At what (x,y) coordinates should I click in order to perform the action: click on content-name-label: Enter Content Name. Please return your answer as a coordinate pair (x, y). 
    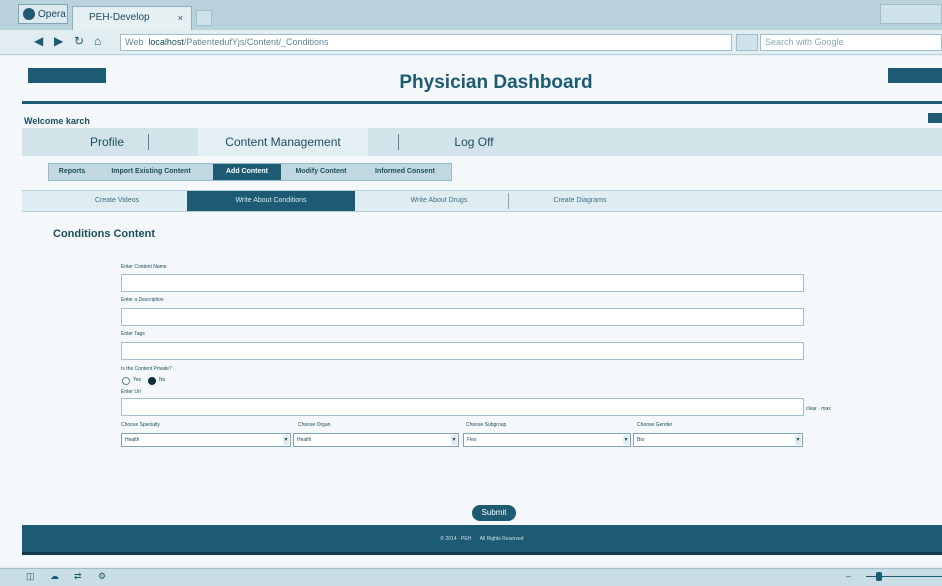
    Looking at the image, I should click on (144, 267).